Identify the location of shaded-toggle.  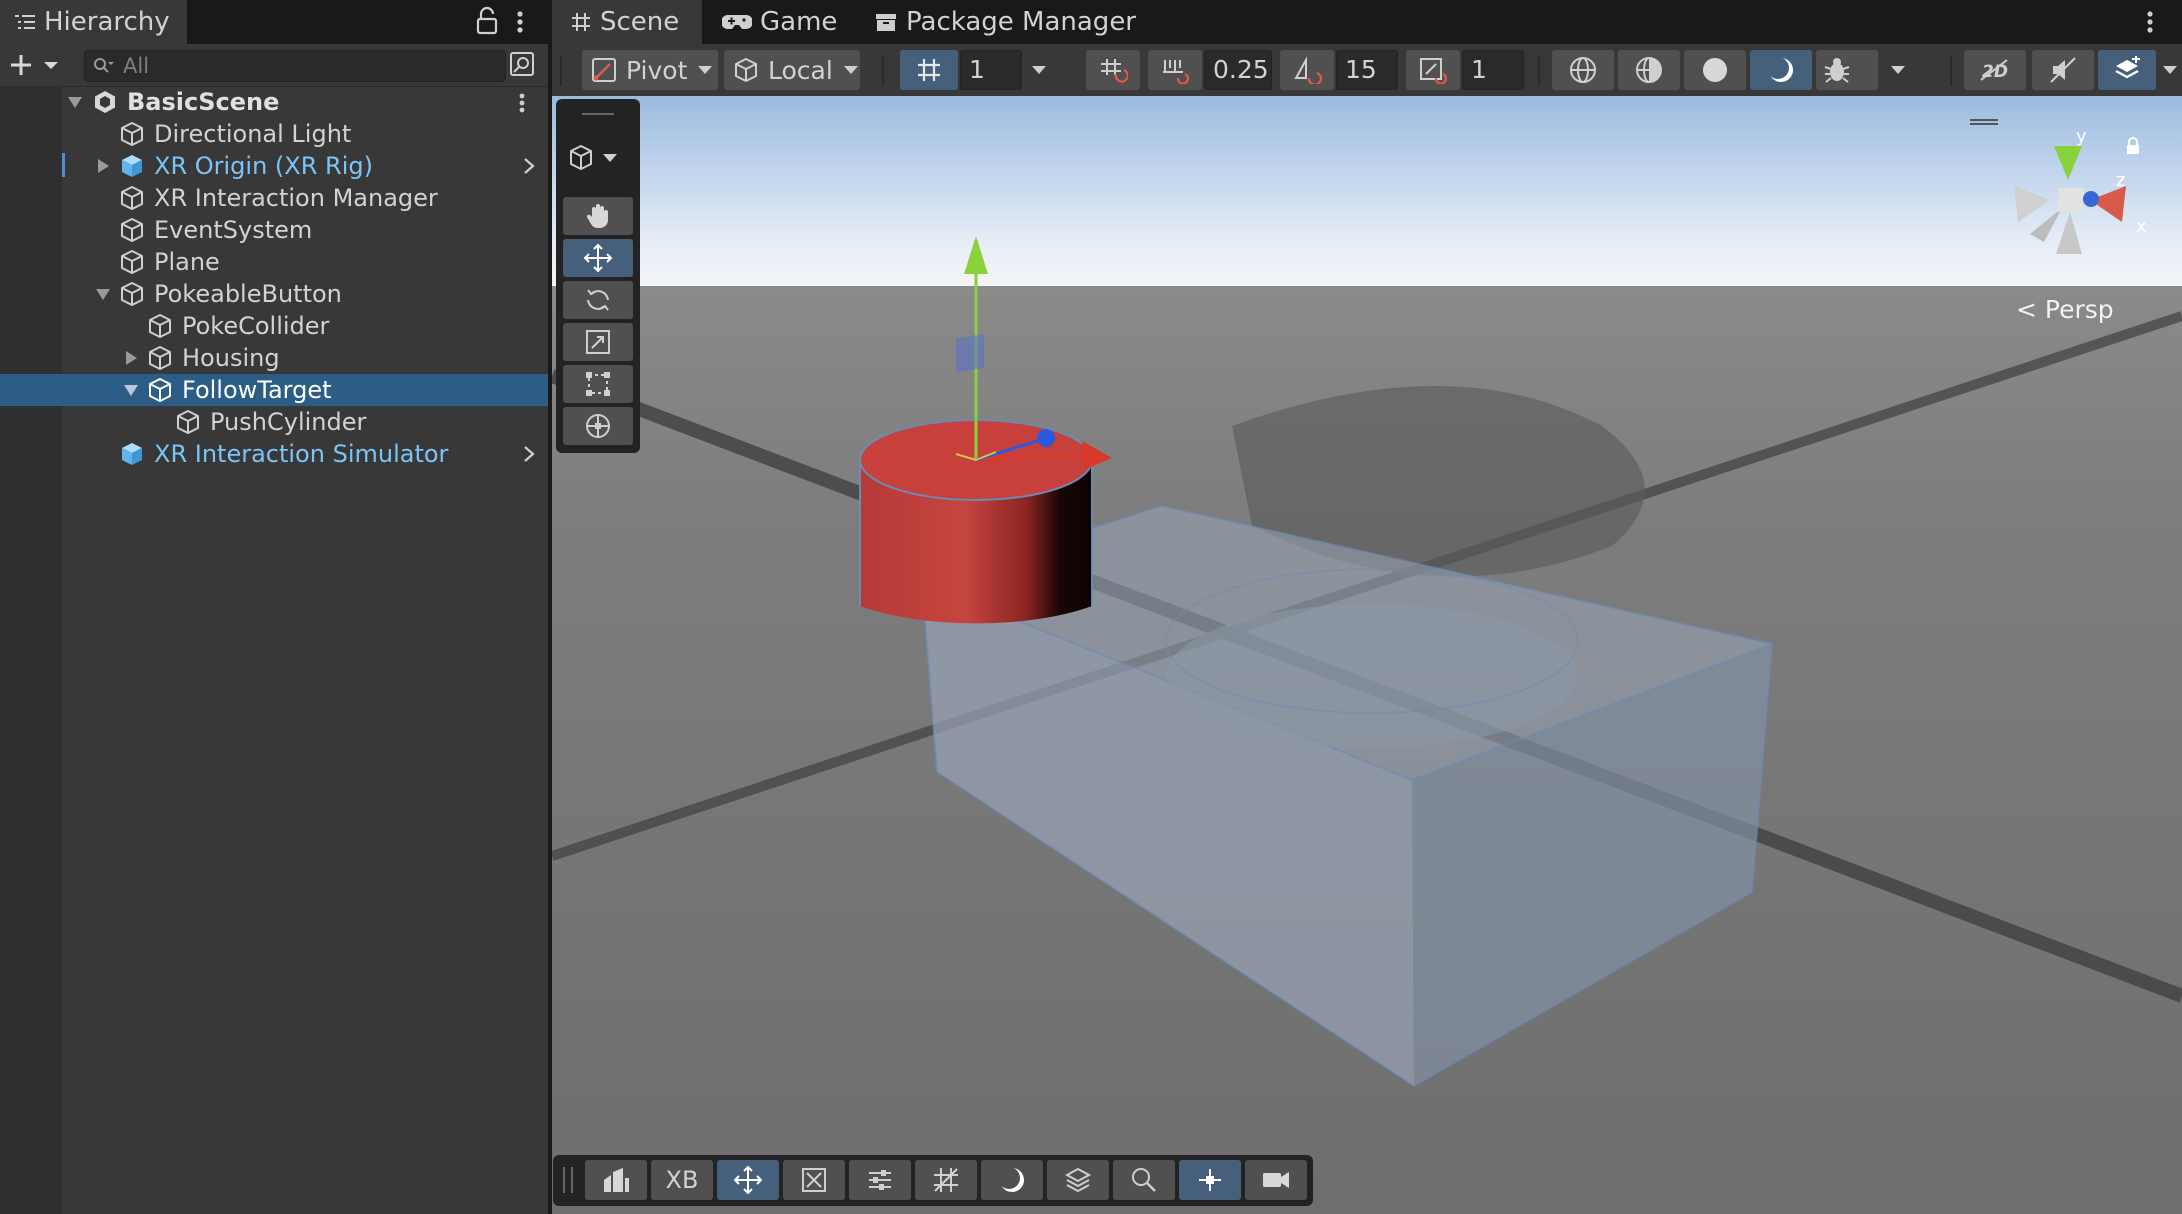
(1715, 70).